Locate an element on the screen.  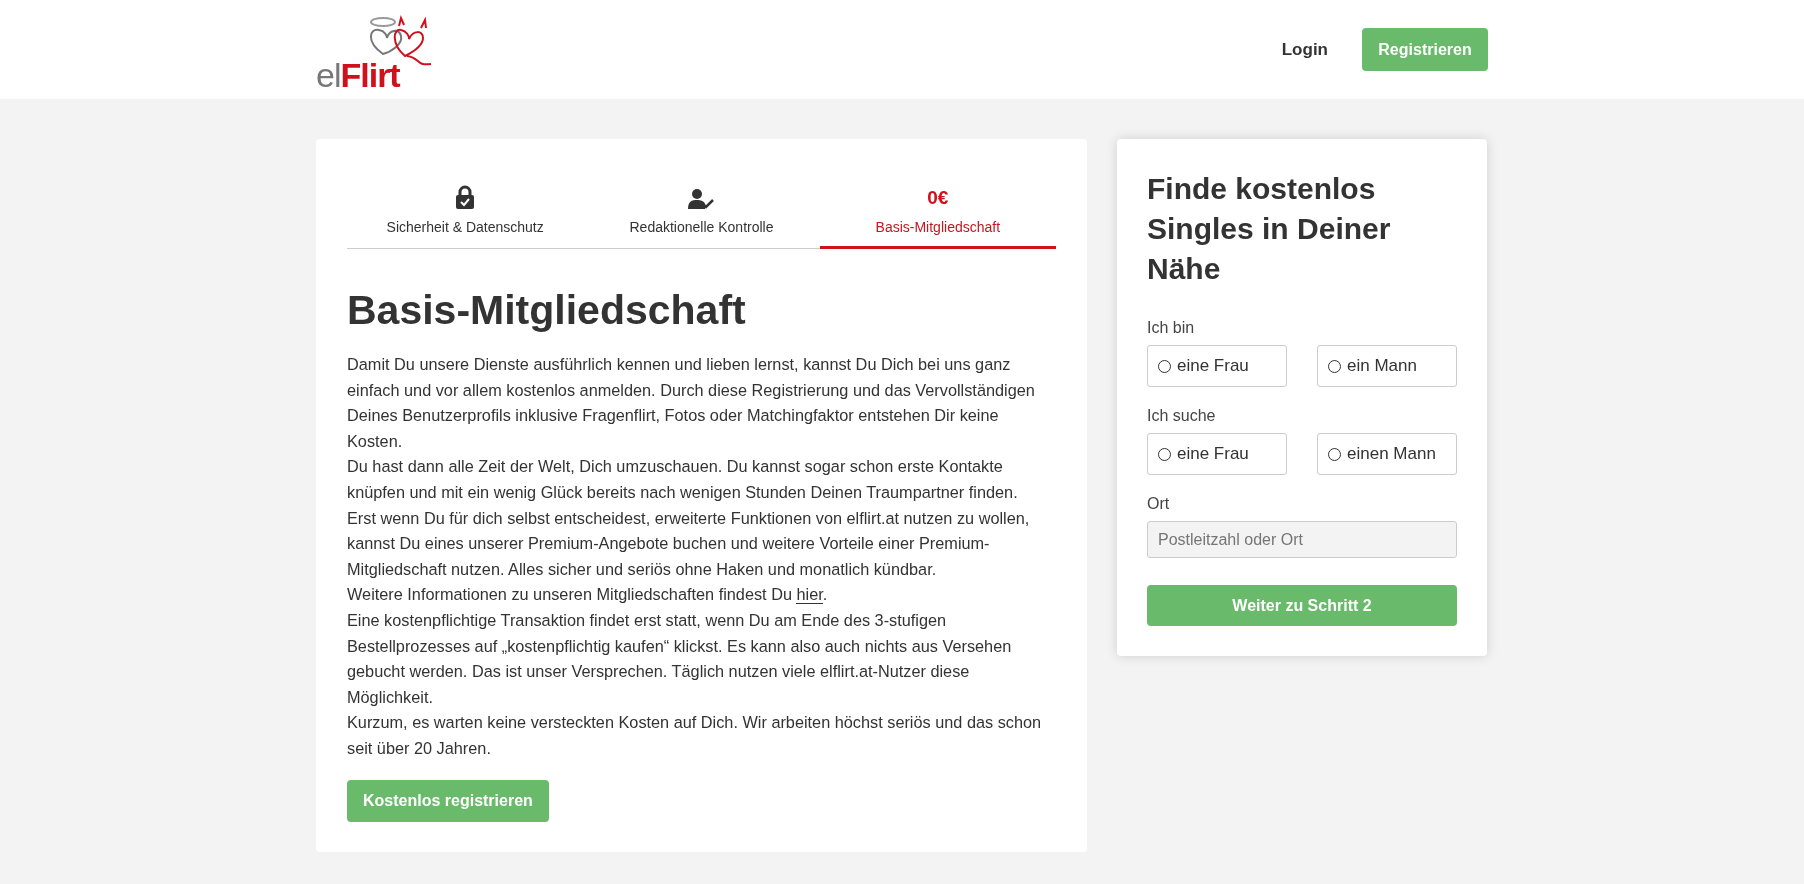
paragraph: Kurzum, es warten keine versteckten Kosten auf Dich. Wir arbeiten höchst seriös und das schon seit über 20 Jahren. is located at coordinates (695, 735).